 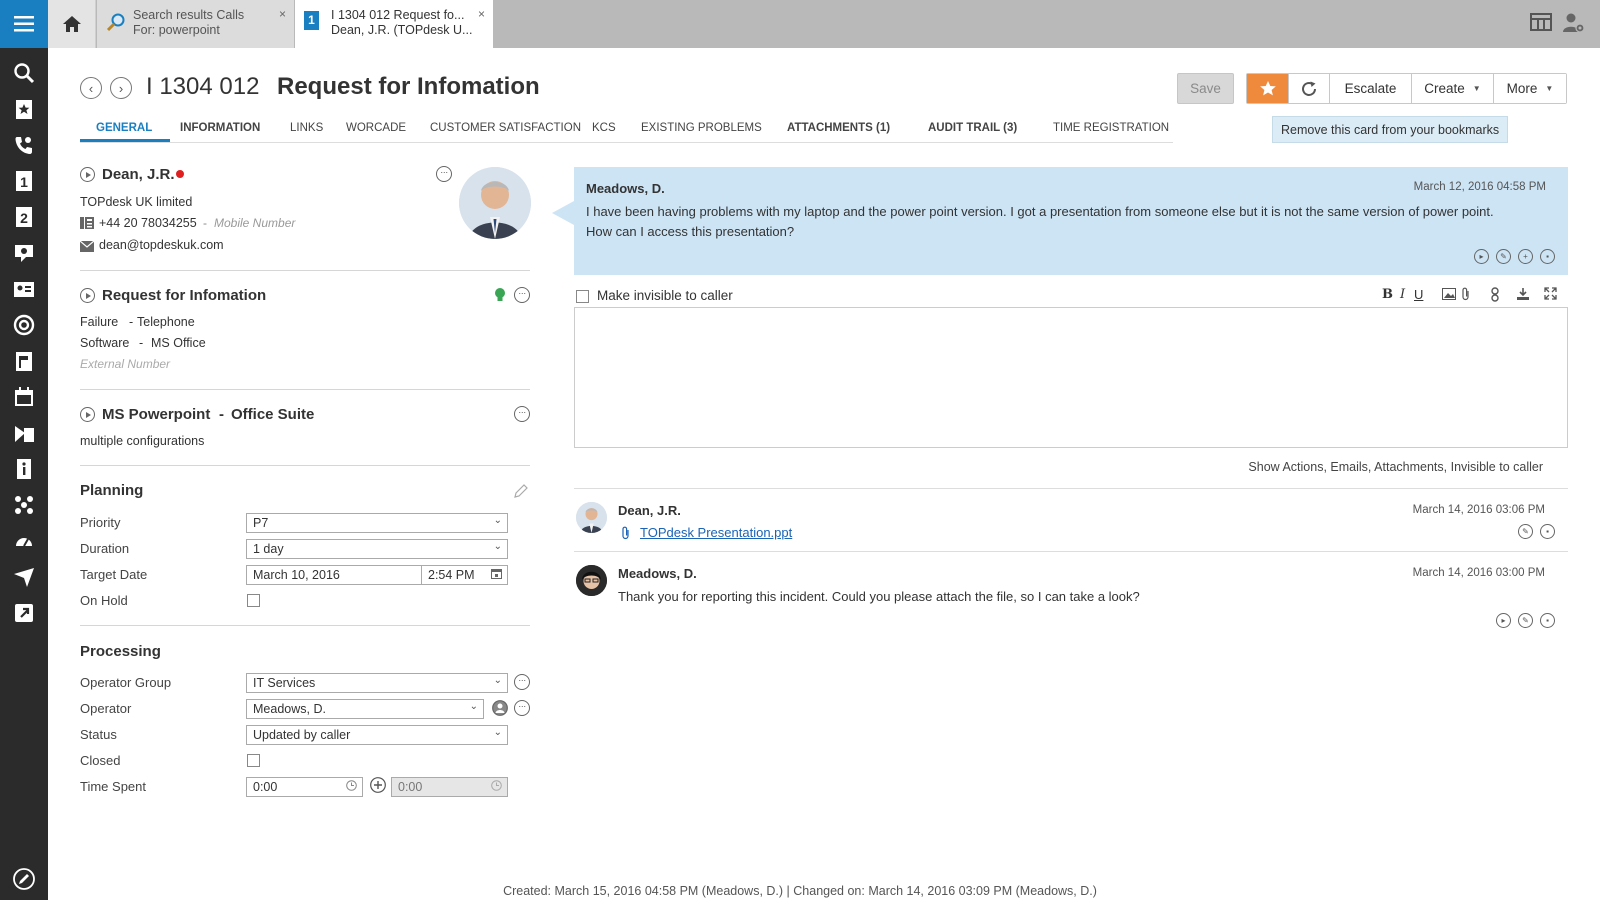 What do you see at coordinates (24, 505) in the screenshot?
I see `assets-icon` at bounding box center [24, 505].